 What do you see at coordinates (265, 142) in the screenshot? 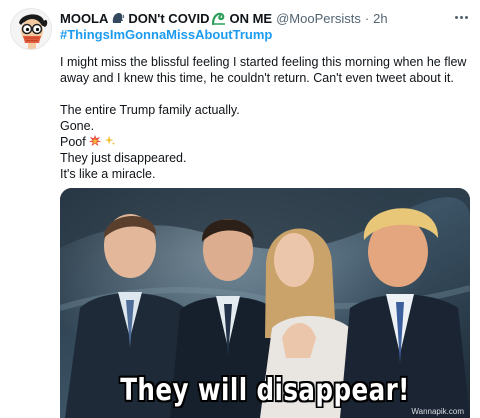
I see `tweet-line-poof: Poof` at bounding box center [265, 142].